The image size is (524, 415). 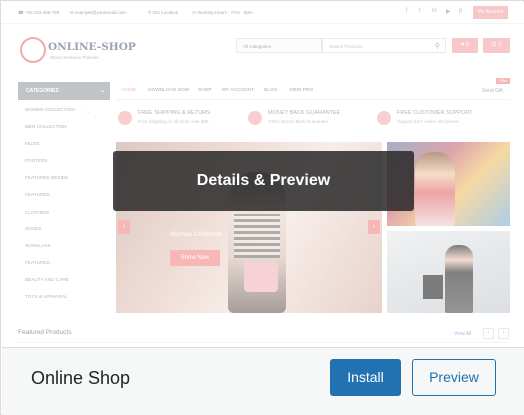 I want to click on install-button: Install, so click(x=365, y=377).